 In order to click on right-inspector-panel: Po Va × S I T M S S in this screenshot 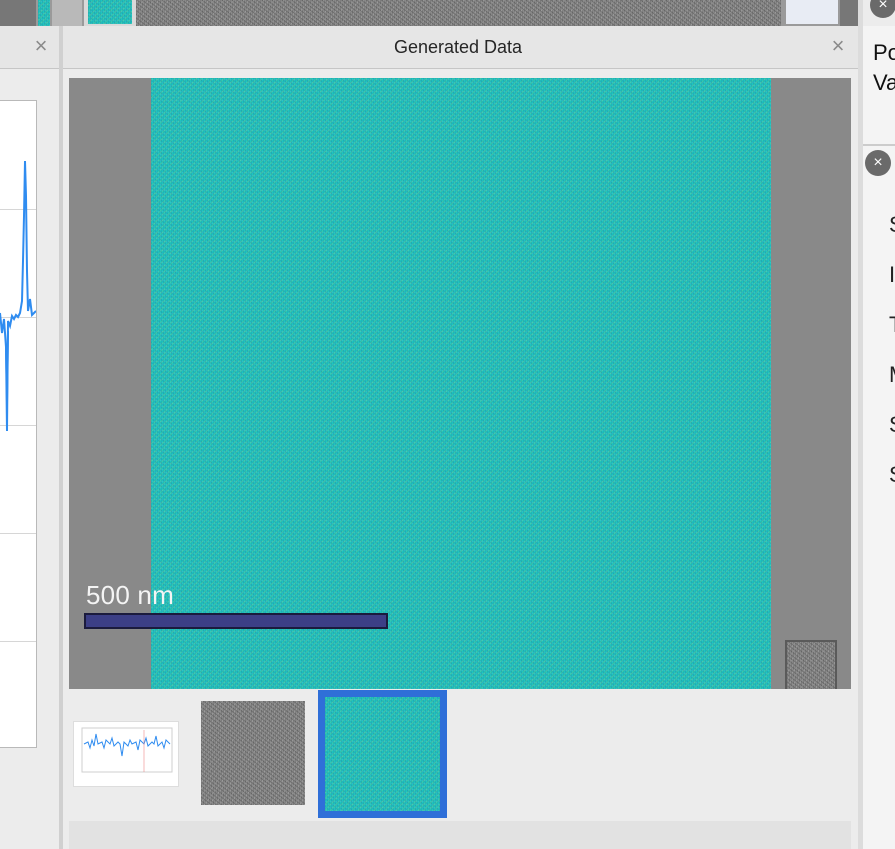, I will do `click(879, 437)`.